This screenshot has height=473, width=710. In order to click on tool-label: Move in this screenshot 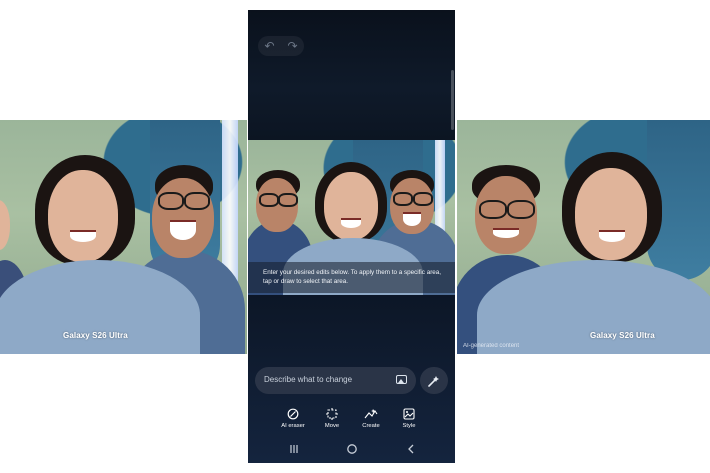, I will do `click(332, 426)`.